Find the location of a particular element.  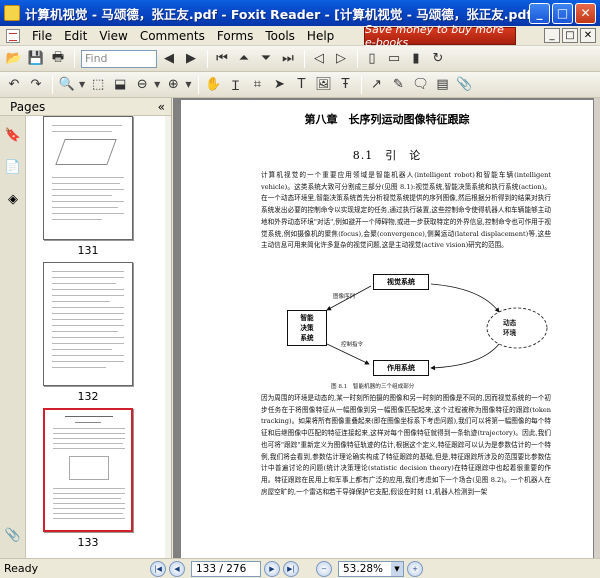

document-icon is located at coordinates (13, 35).